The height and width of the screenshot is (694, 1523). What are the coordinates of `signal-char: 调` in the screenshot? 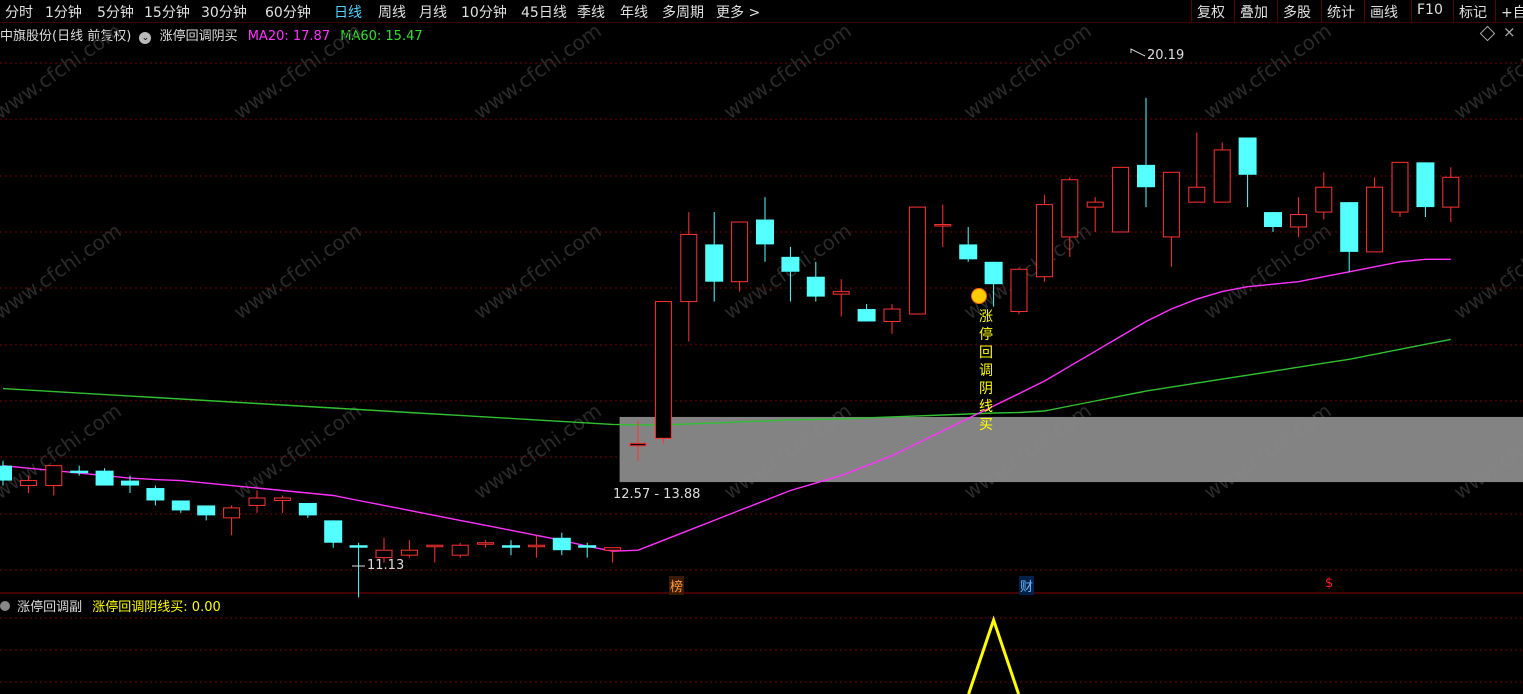 It's located at (986, 371).